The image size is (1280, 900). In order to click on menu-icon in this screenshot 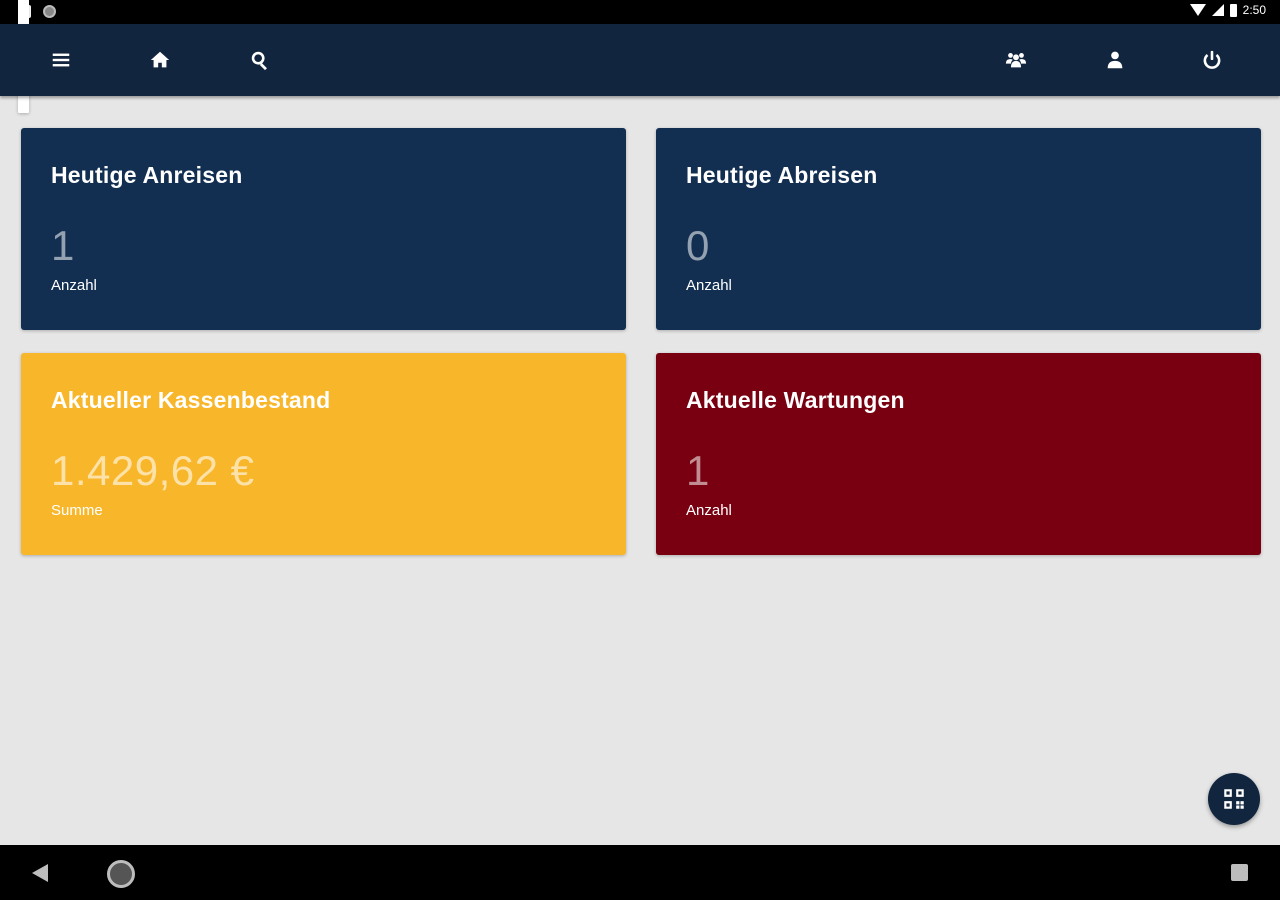, I will do `click(61, 60)`.